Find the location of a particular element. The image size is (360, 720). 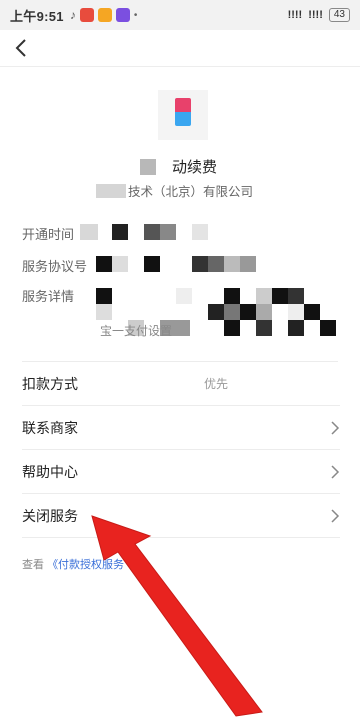

service-company-text: 技术（北京）有限公司 is located at coordinates (191, 192).